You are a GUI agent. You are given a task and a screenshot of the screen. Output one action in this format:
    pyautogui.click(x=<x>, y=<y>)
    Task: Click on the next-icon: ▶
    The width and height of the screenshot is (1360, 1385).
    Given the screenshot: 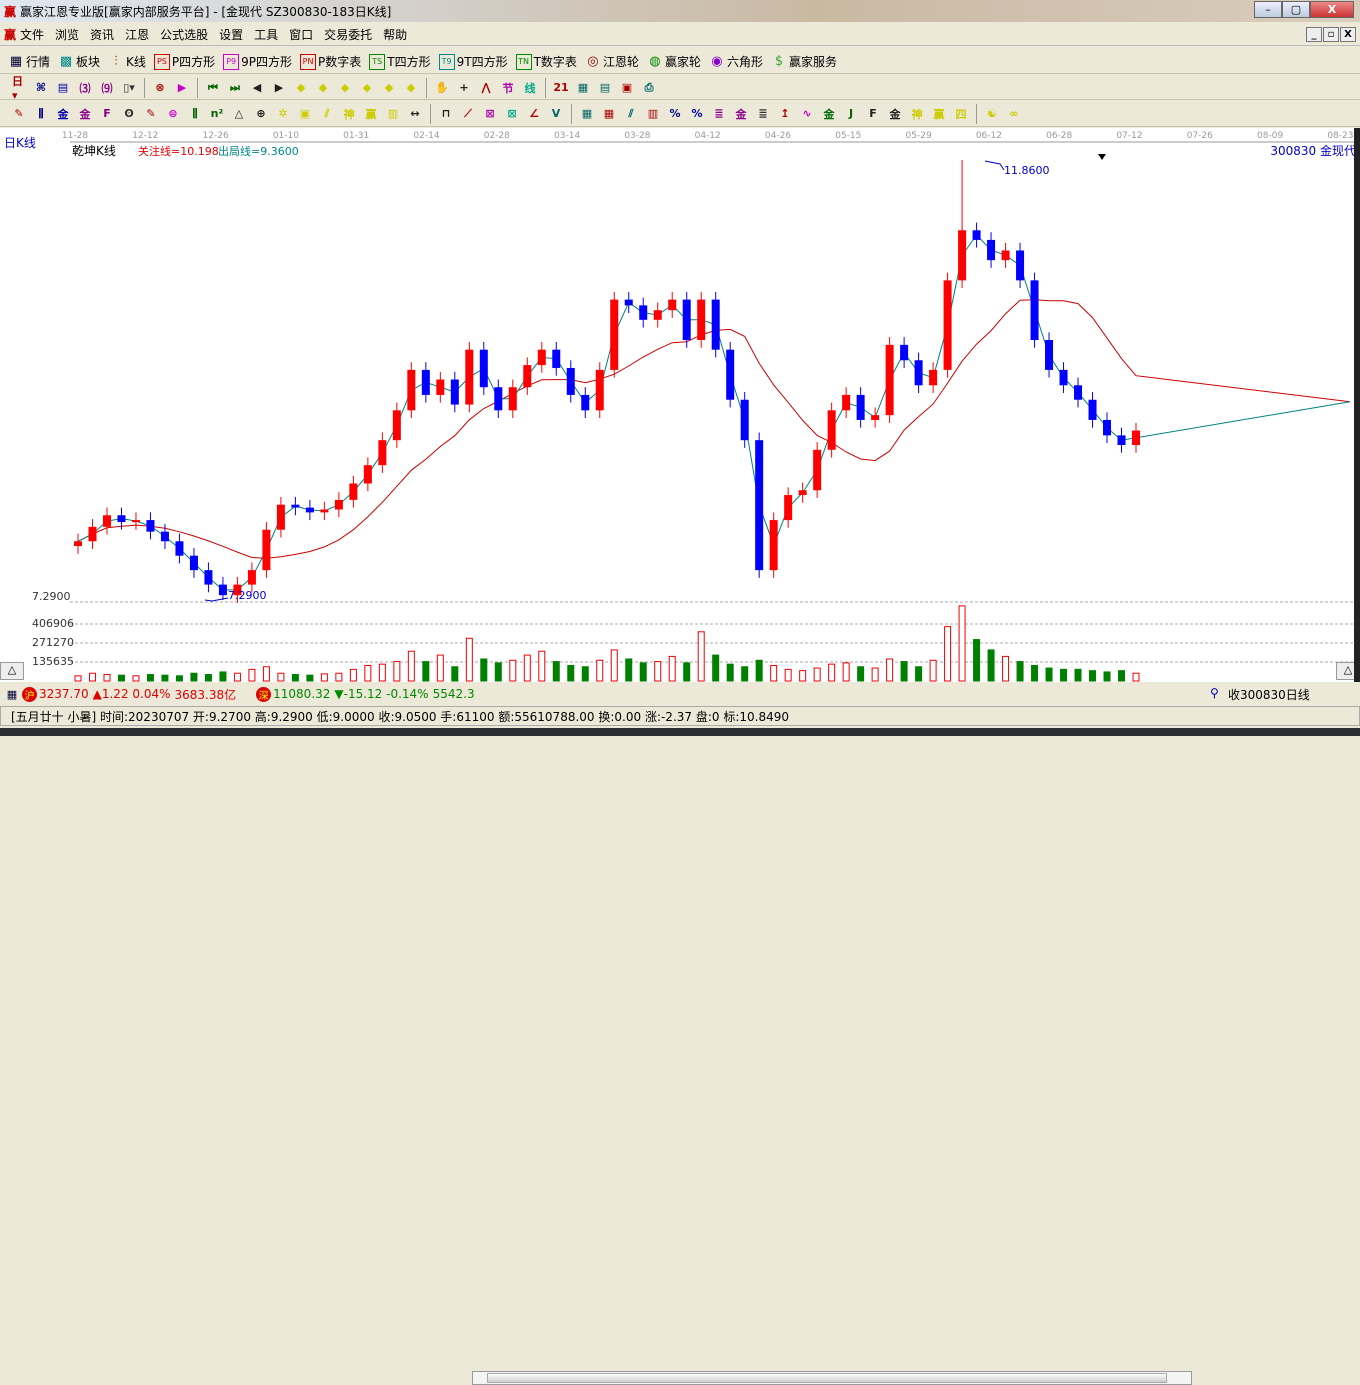 What is the action you would take?
    pyautogui.click(x=279, y=88)
    